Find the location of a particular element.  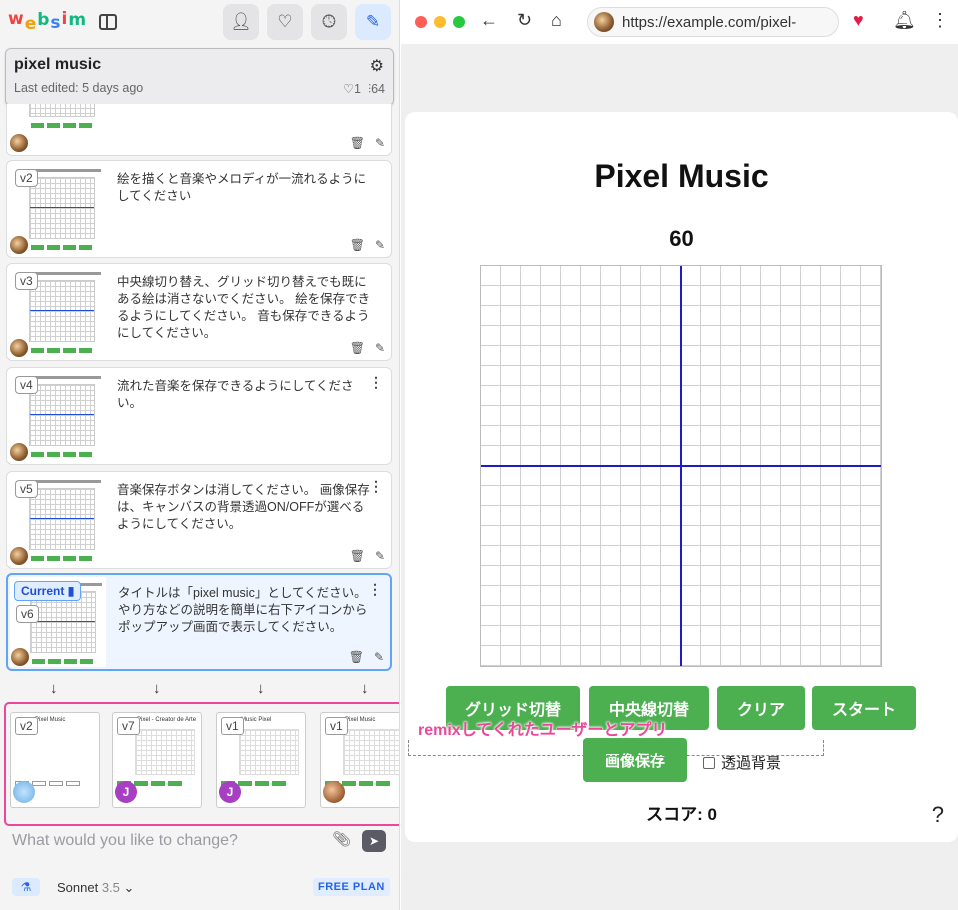

version-card: v2 絵を描くと音楽やメロディが一流れるようにしてください 🗑 ✎ is located at coordinates (199, 209).